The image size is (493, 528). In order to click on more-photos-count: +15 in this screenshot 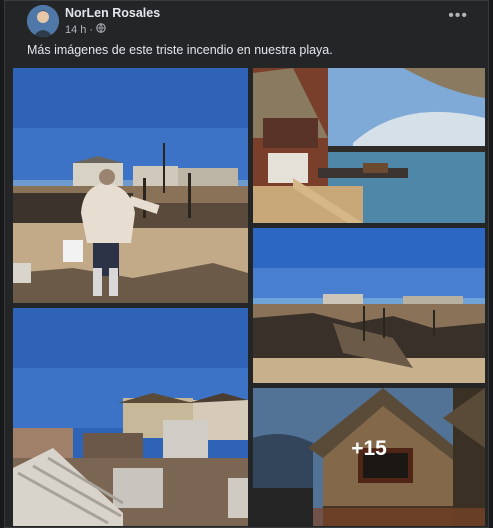, I will do `click(369, 457)`.